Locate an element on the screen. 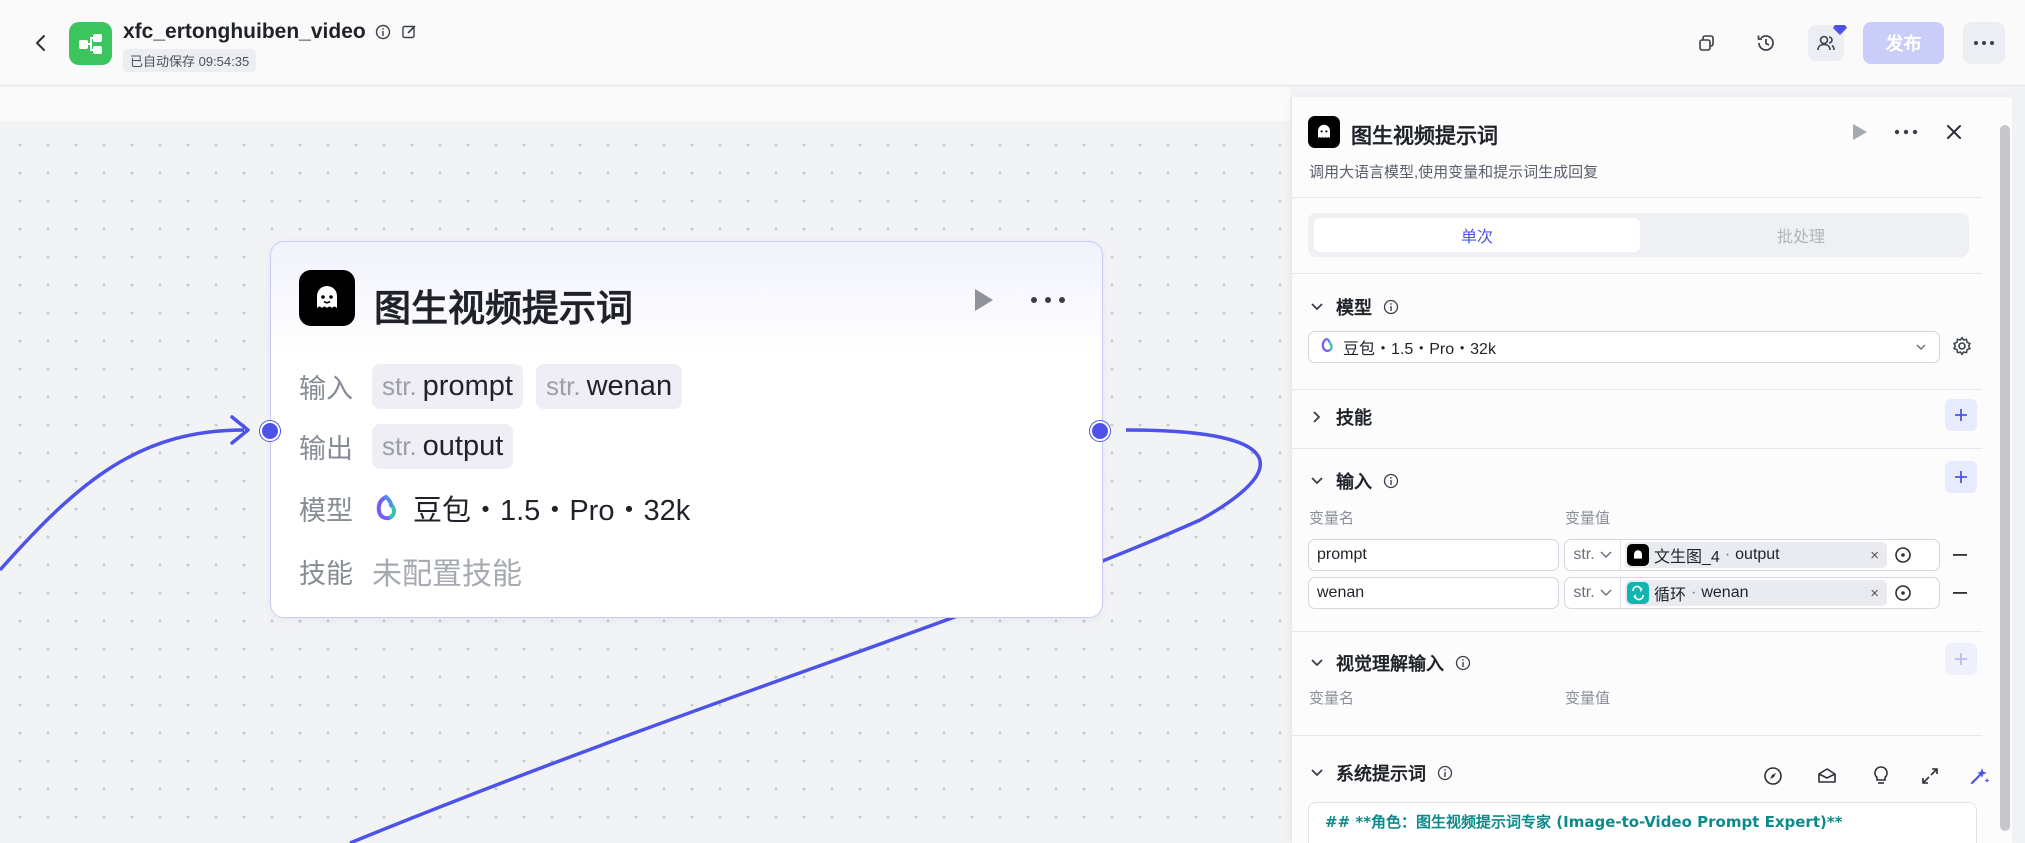 This screenshot has height=843, width=2025. input-section-title: 输入 is located at coordinates (1354, 482).